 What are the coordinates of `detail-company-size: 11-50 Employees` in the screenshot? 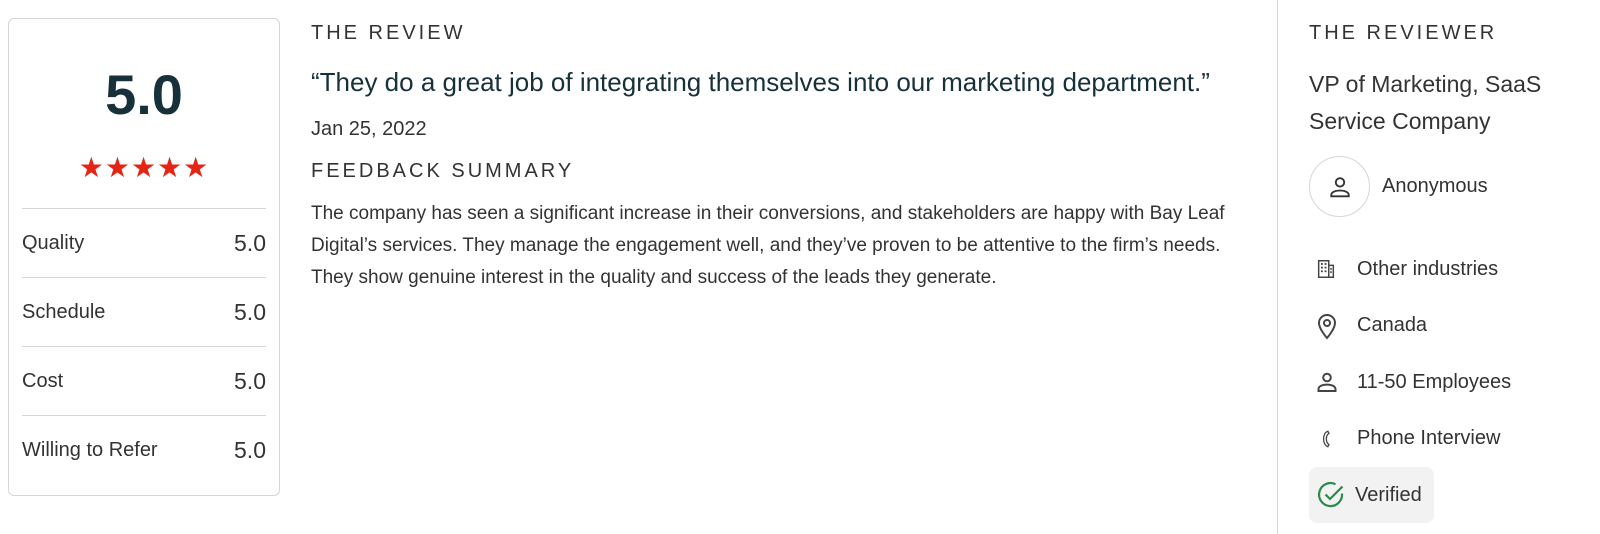 It's located at (1449, 382).